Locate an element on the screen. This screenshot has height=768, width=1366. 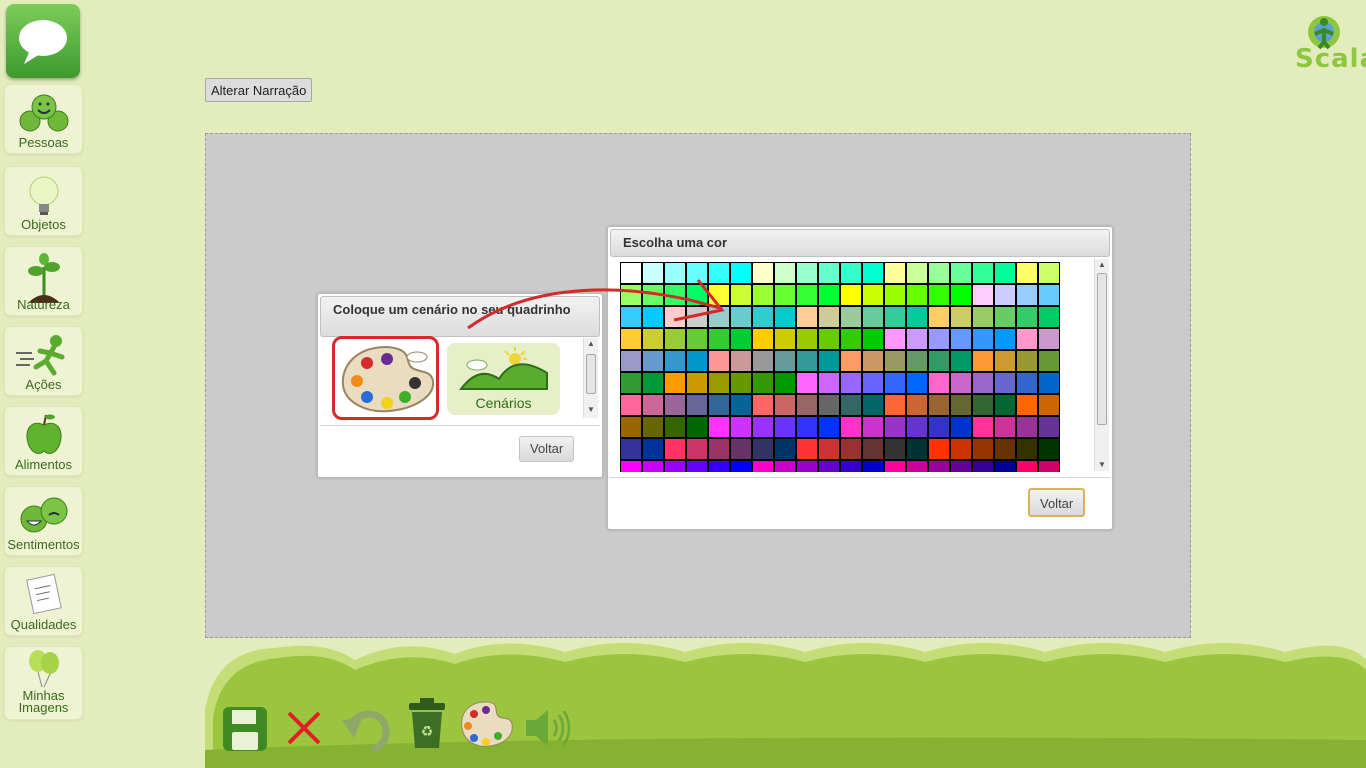
scroll-up-icon: ▲ is located at coordinates (591, 344).